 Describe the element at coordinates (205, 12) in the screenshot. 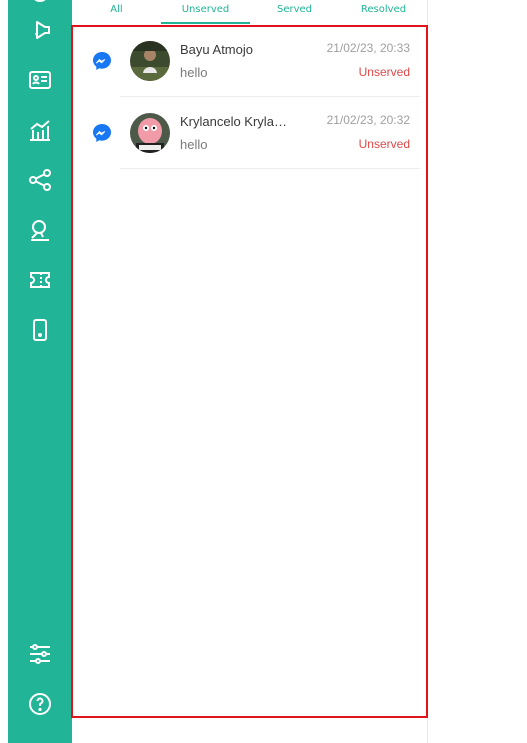

I see `tab-unserved: Unserved` at that location.